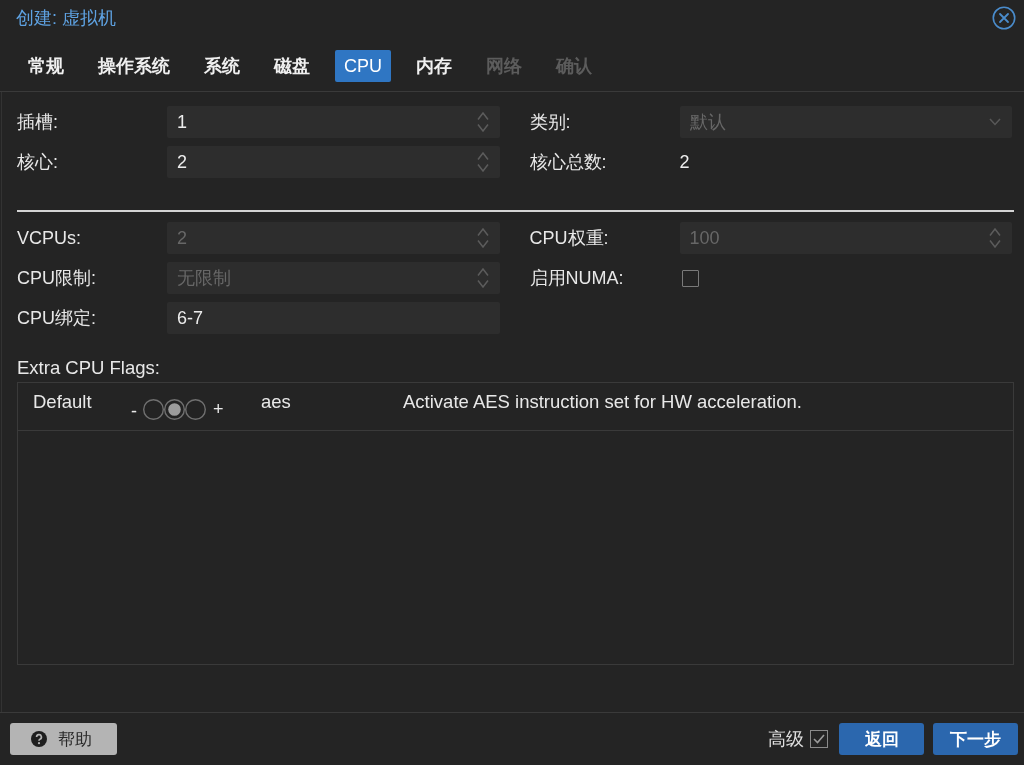 This screenshot has height=765, width=1024. Describe the element at coordinates (333, 122) in the screenshot. I see `number-field: 1` at that location.